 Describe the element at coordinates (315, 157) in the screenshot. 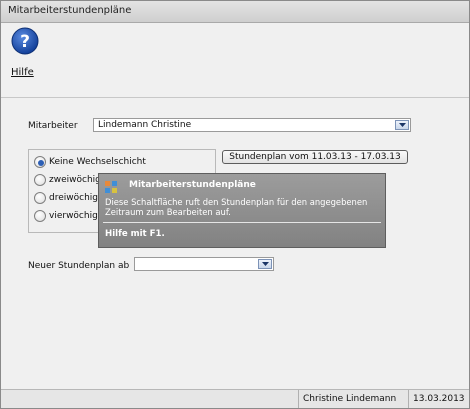

I see `open-schedule-button: Stundenplan vom 11.03.13 - 17.03.13` at that location.